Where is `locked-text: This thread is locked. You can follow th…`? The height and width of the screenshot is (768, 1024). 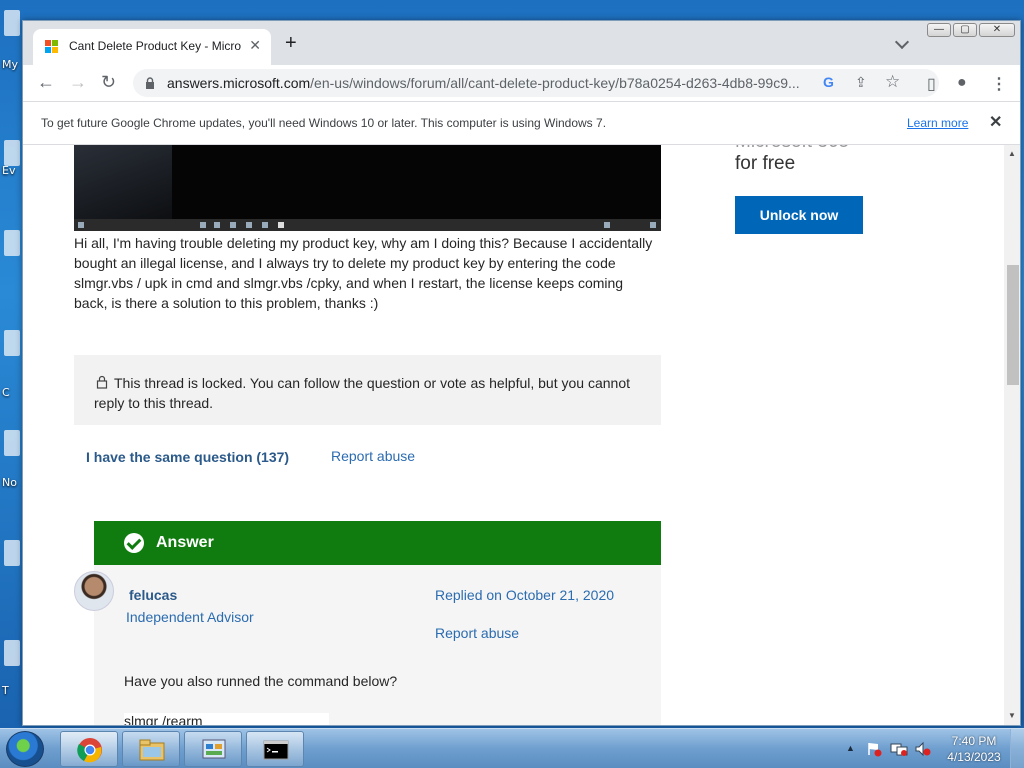 locked-text: This thread is locked. You can follow th… is located at coordinates (362, 393).